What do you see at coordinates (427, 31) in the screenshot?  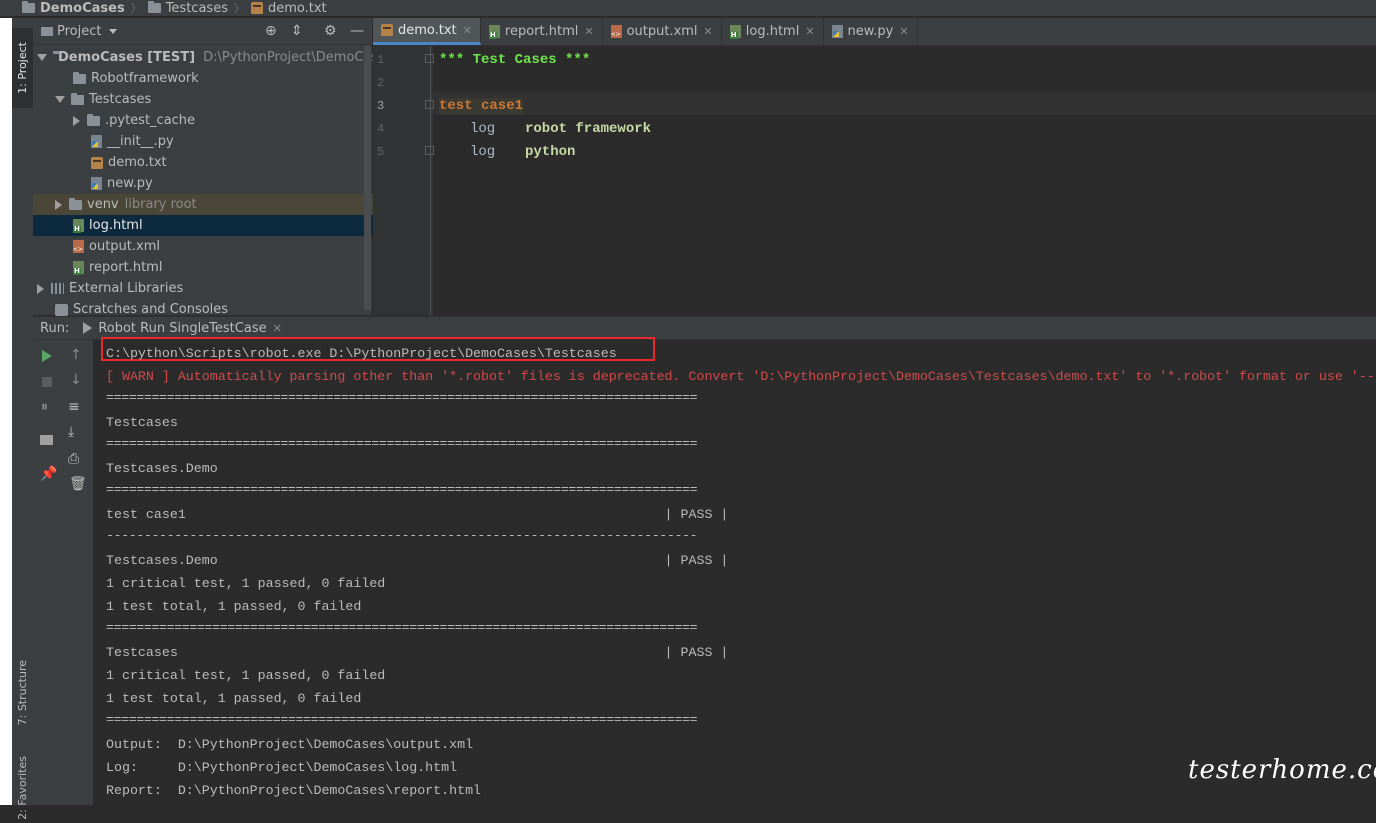 I see `tab-demo-txt: demo.txt ✕` at bounding box center [427, 31].